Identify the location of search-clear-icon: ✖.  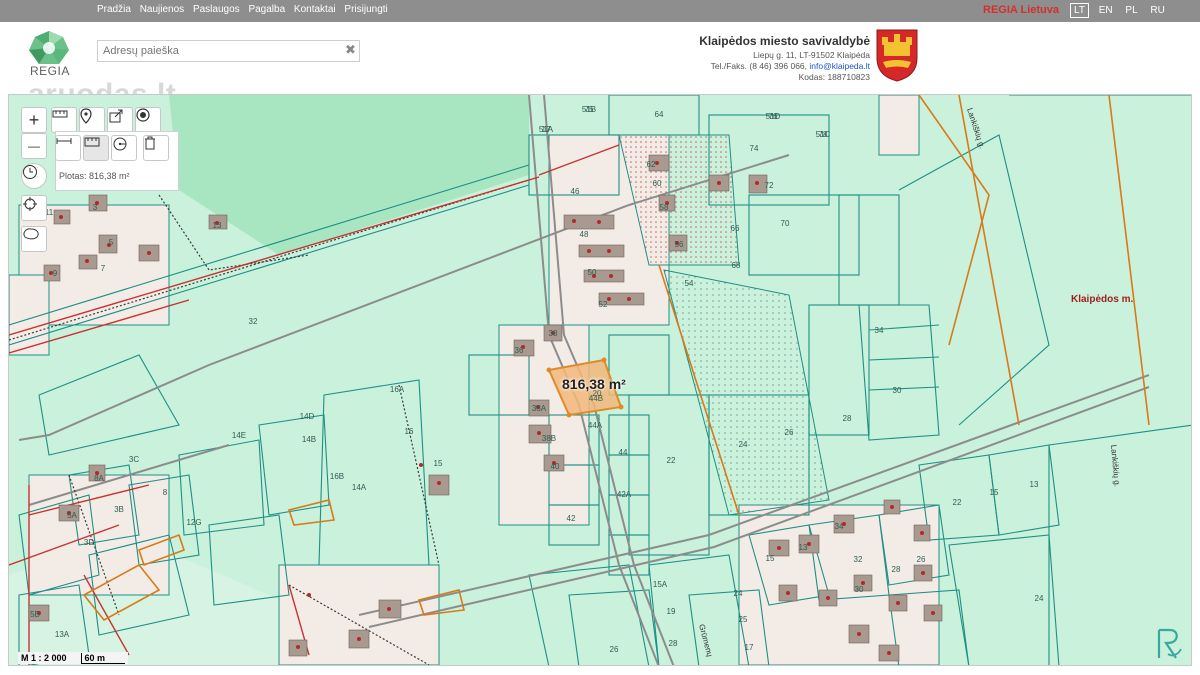
(350, 50).